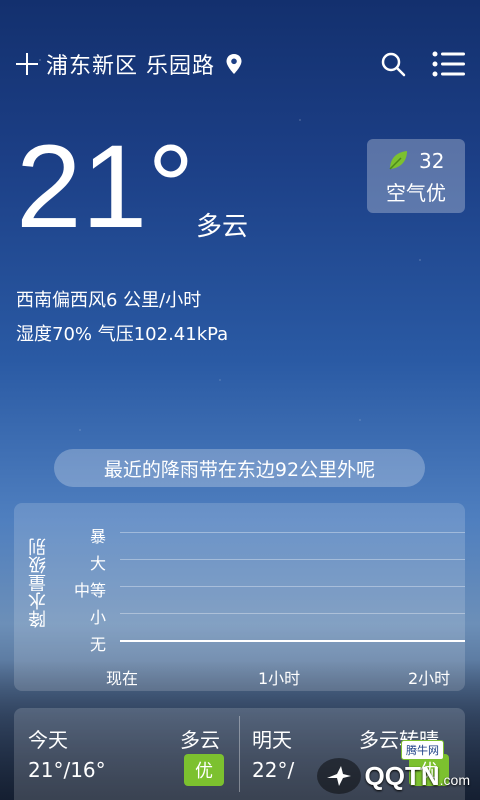 The height and width of the screenshot is (800, 480). Describe the element at coordinates (398, 160) in the screenshot. I see `leaf-icon` at that location.